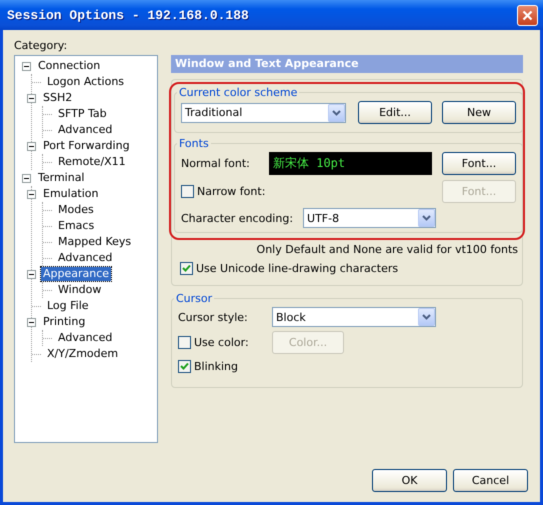  What do you see at coordinates (69, 66) in the screenshot?
I see `tree-item: Connection` at bounding box center [69, 66].